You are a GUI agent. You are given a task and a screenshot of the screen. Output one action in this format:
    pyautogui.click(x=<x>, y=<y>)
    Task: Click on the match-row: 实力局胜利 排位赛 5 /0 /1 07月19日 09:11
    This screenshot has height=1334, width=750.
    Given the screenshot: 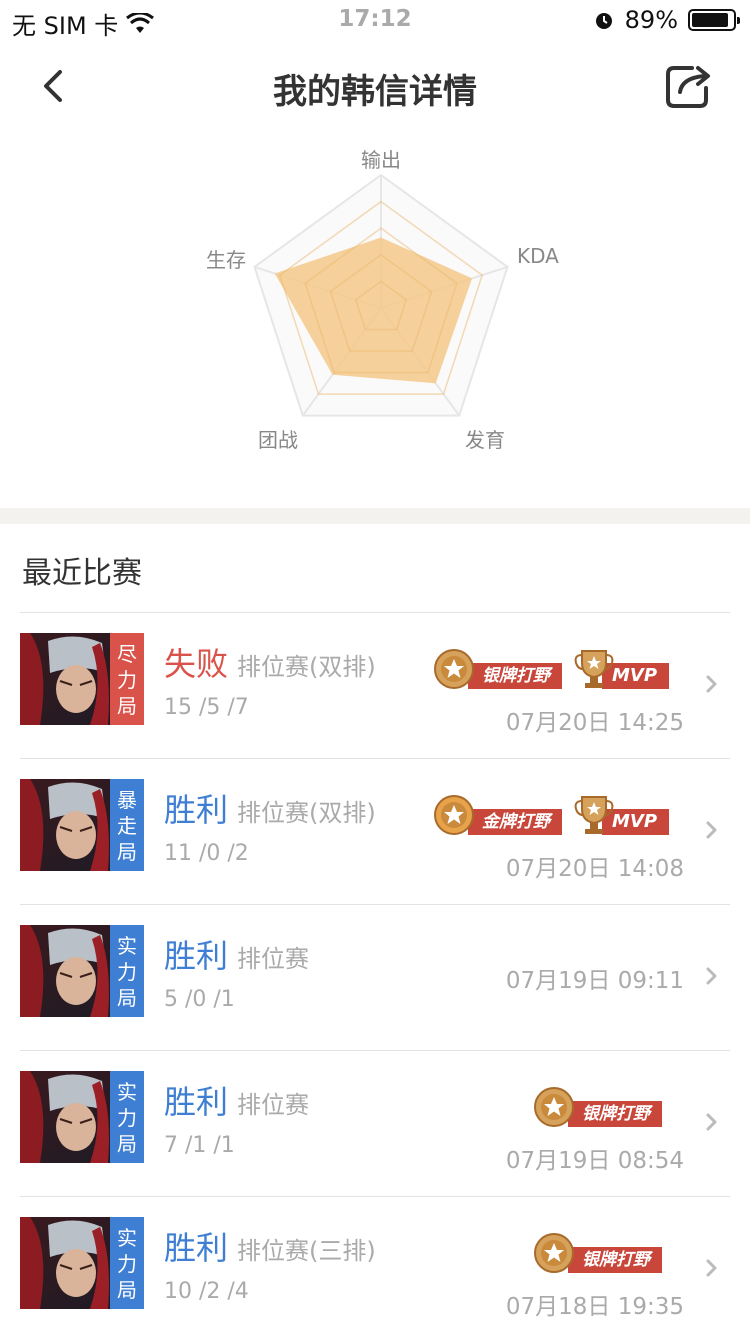 What is the action you would take?
    pyautogui.click(x=375, y=977)
    